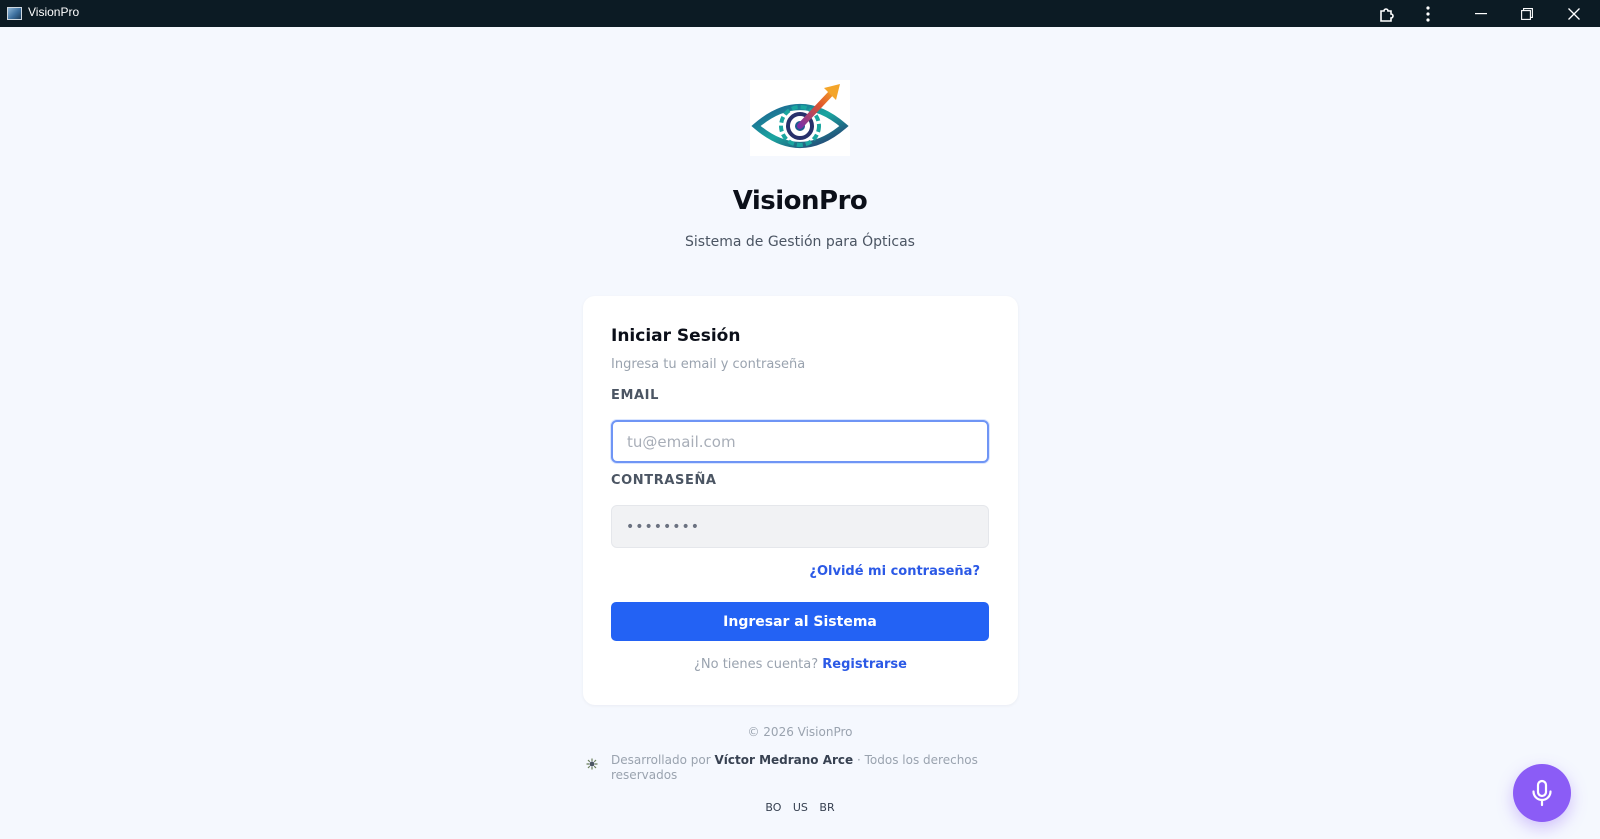 The image size is (1600, 839). I want to click on visionpro-logo, so click(800, 118).